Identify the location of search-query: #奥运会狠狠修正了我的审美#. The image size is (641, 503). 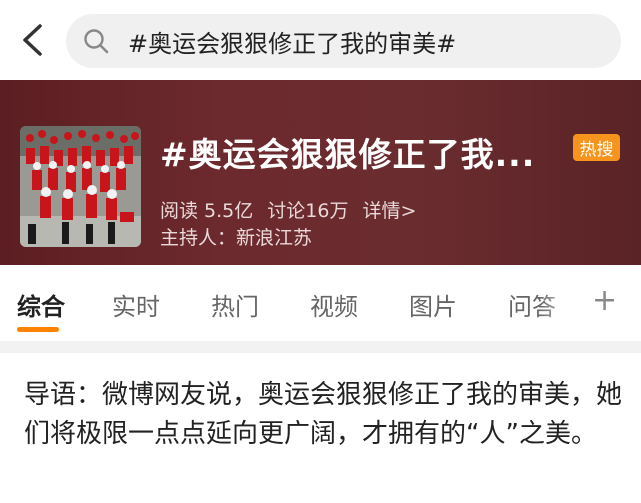
(292, 43).